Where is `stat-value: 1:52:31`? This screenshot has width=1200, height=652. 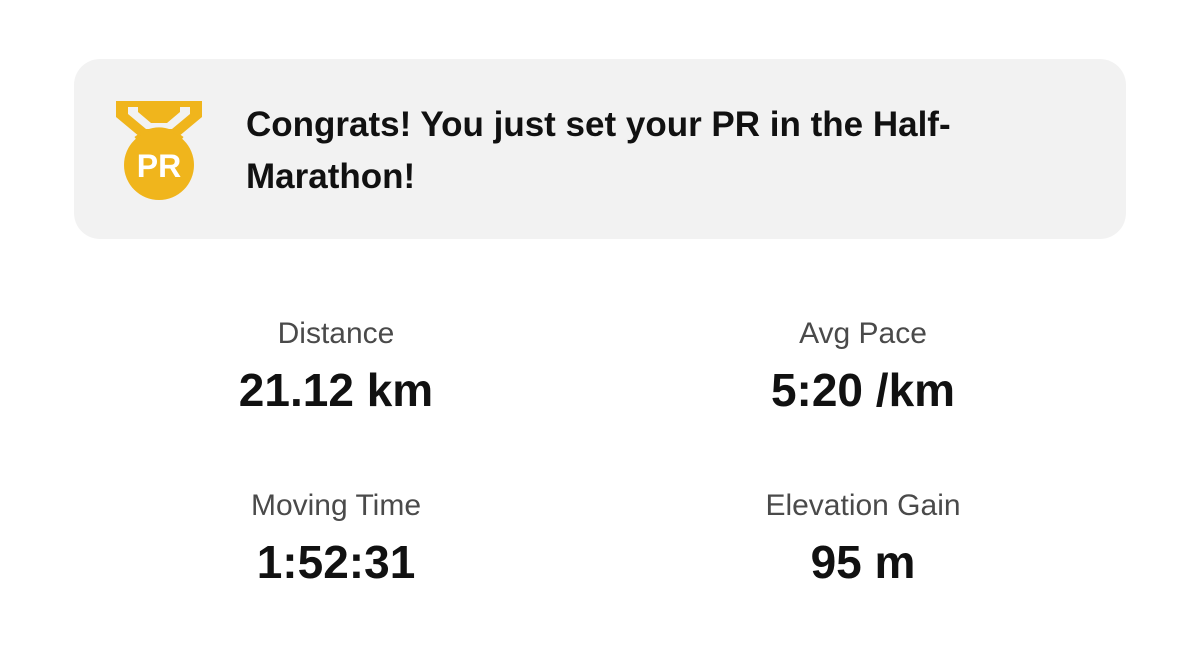 stat-value: 1:52:31 is located at coordinates (336, 562).